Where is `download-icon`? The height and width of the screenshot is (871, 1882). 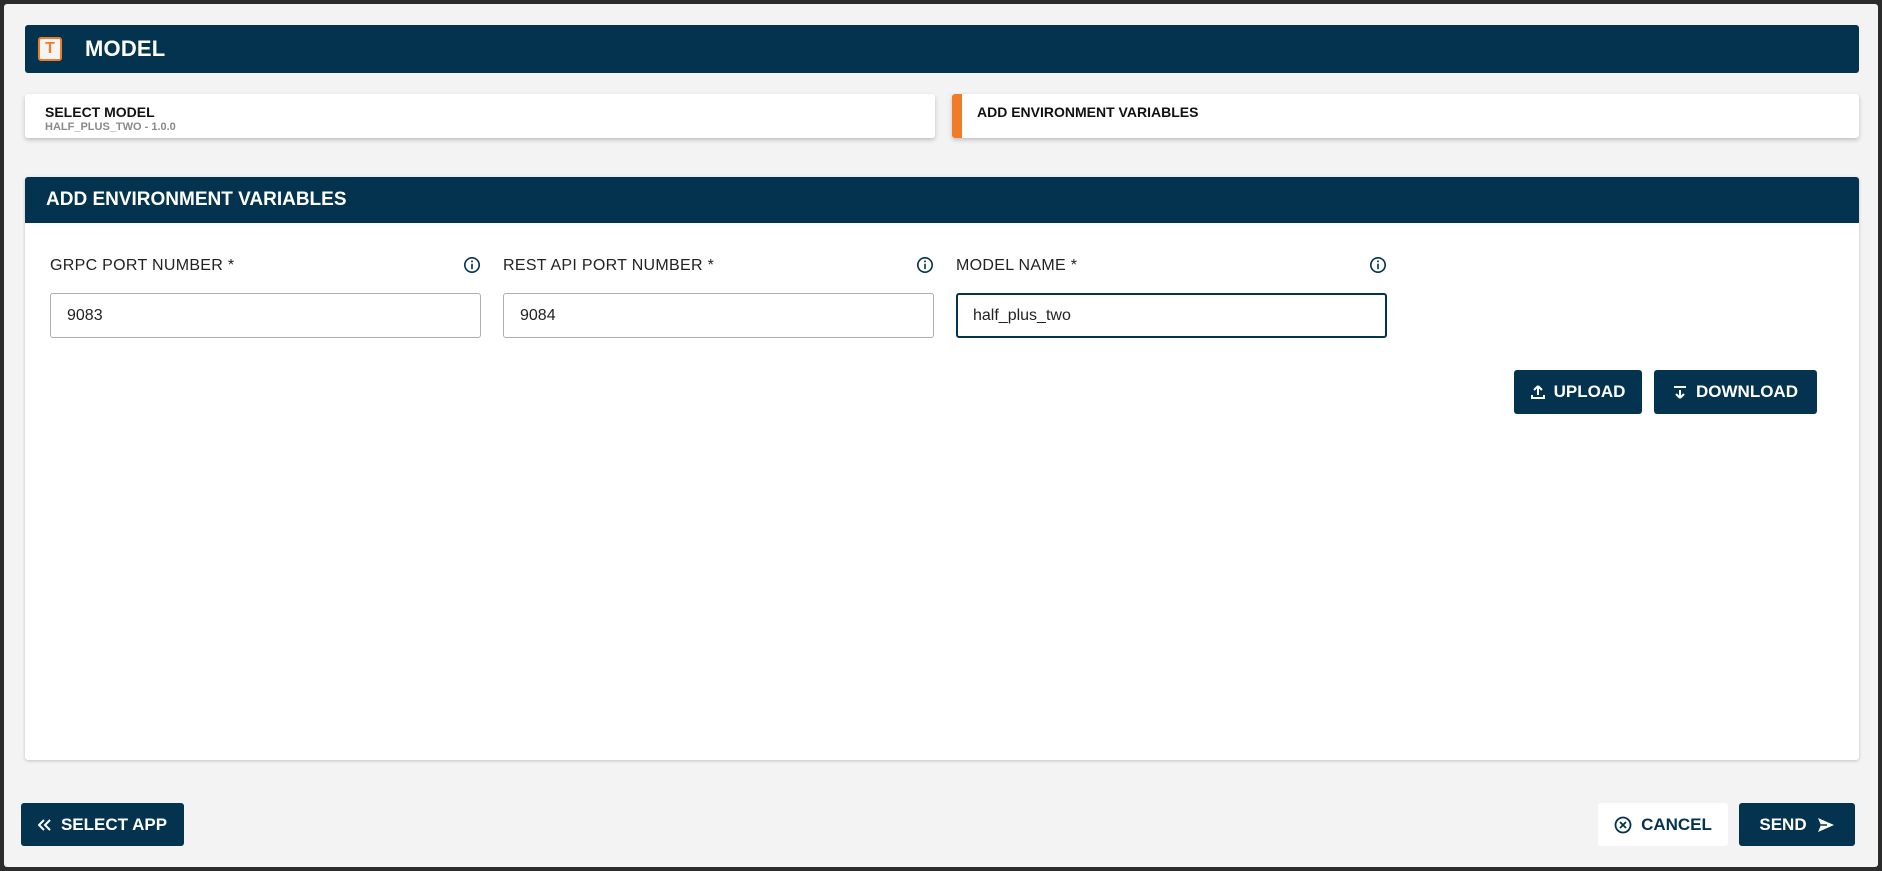
download-icon is located at coordinates (1680, 392).